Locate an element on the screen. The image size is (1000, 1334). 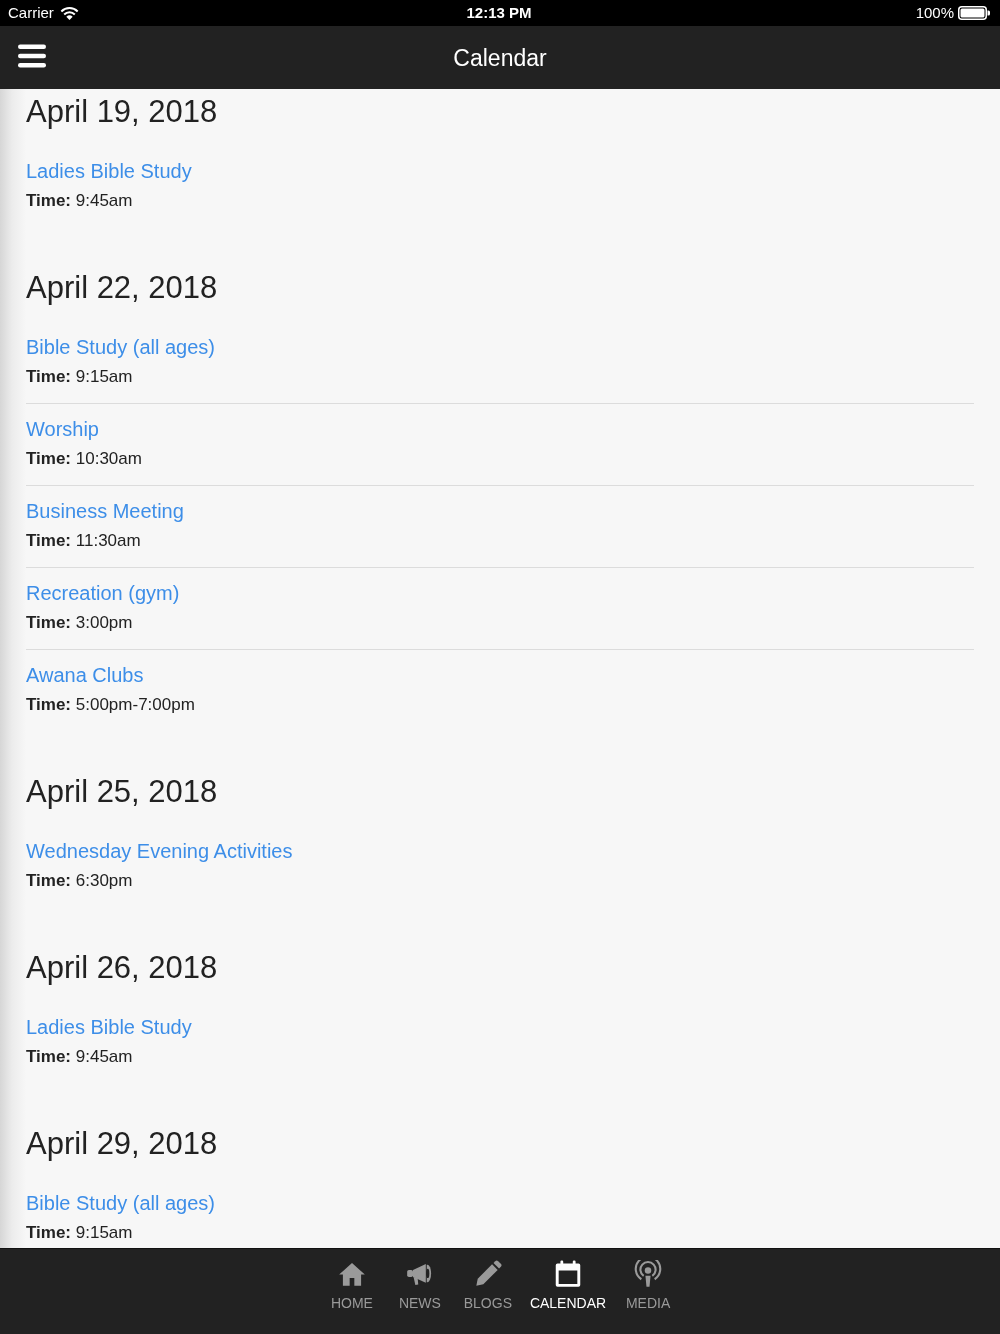
event-link: Recreation (gym) is located at coordinates (103, 593).